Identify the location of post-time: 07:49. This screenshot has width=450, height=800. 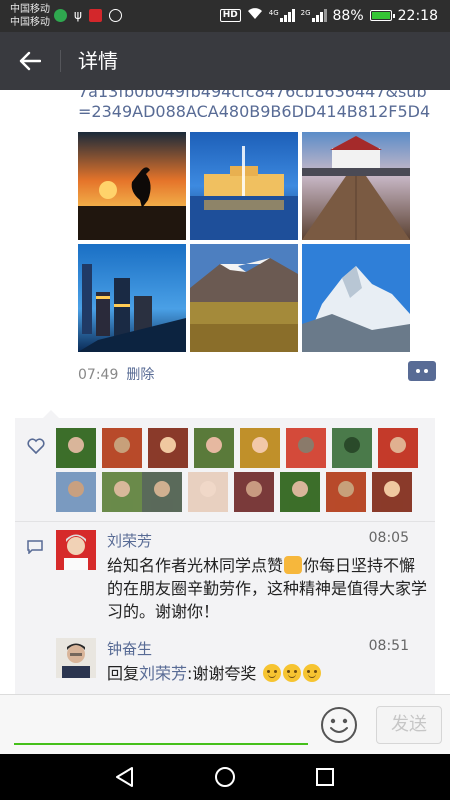
(98, 375).